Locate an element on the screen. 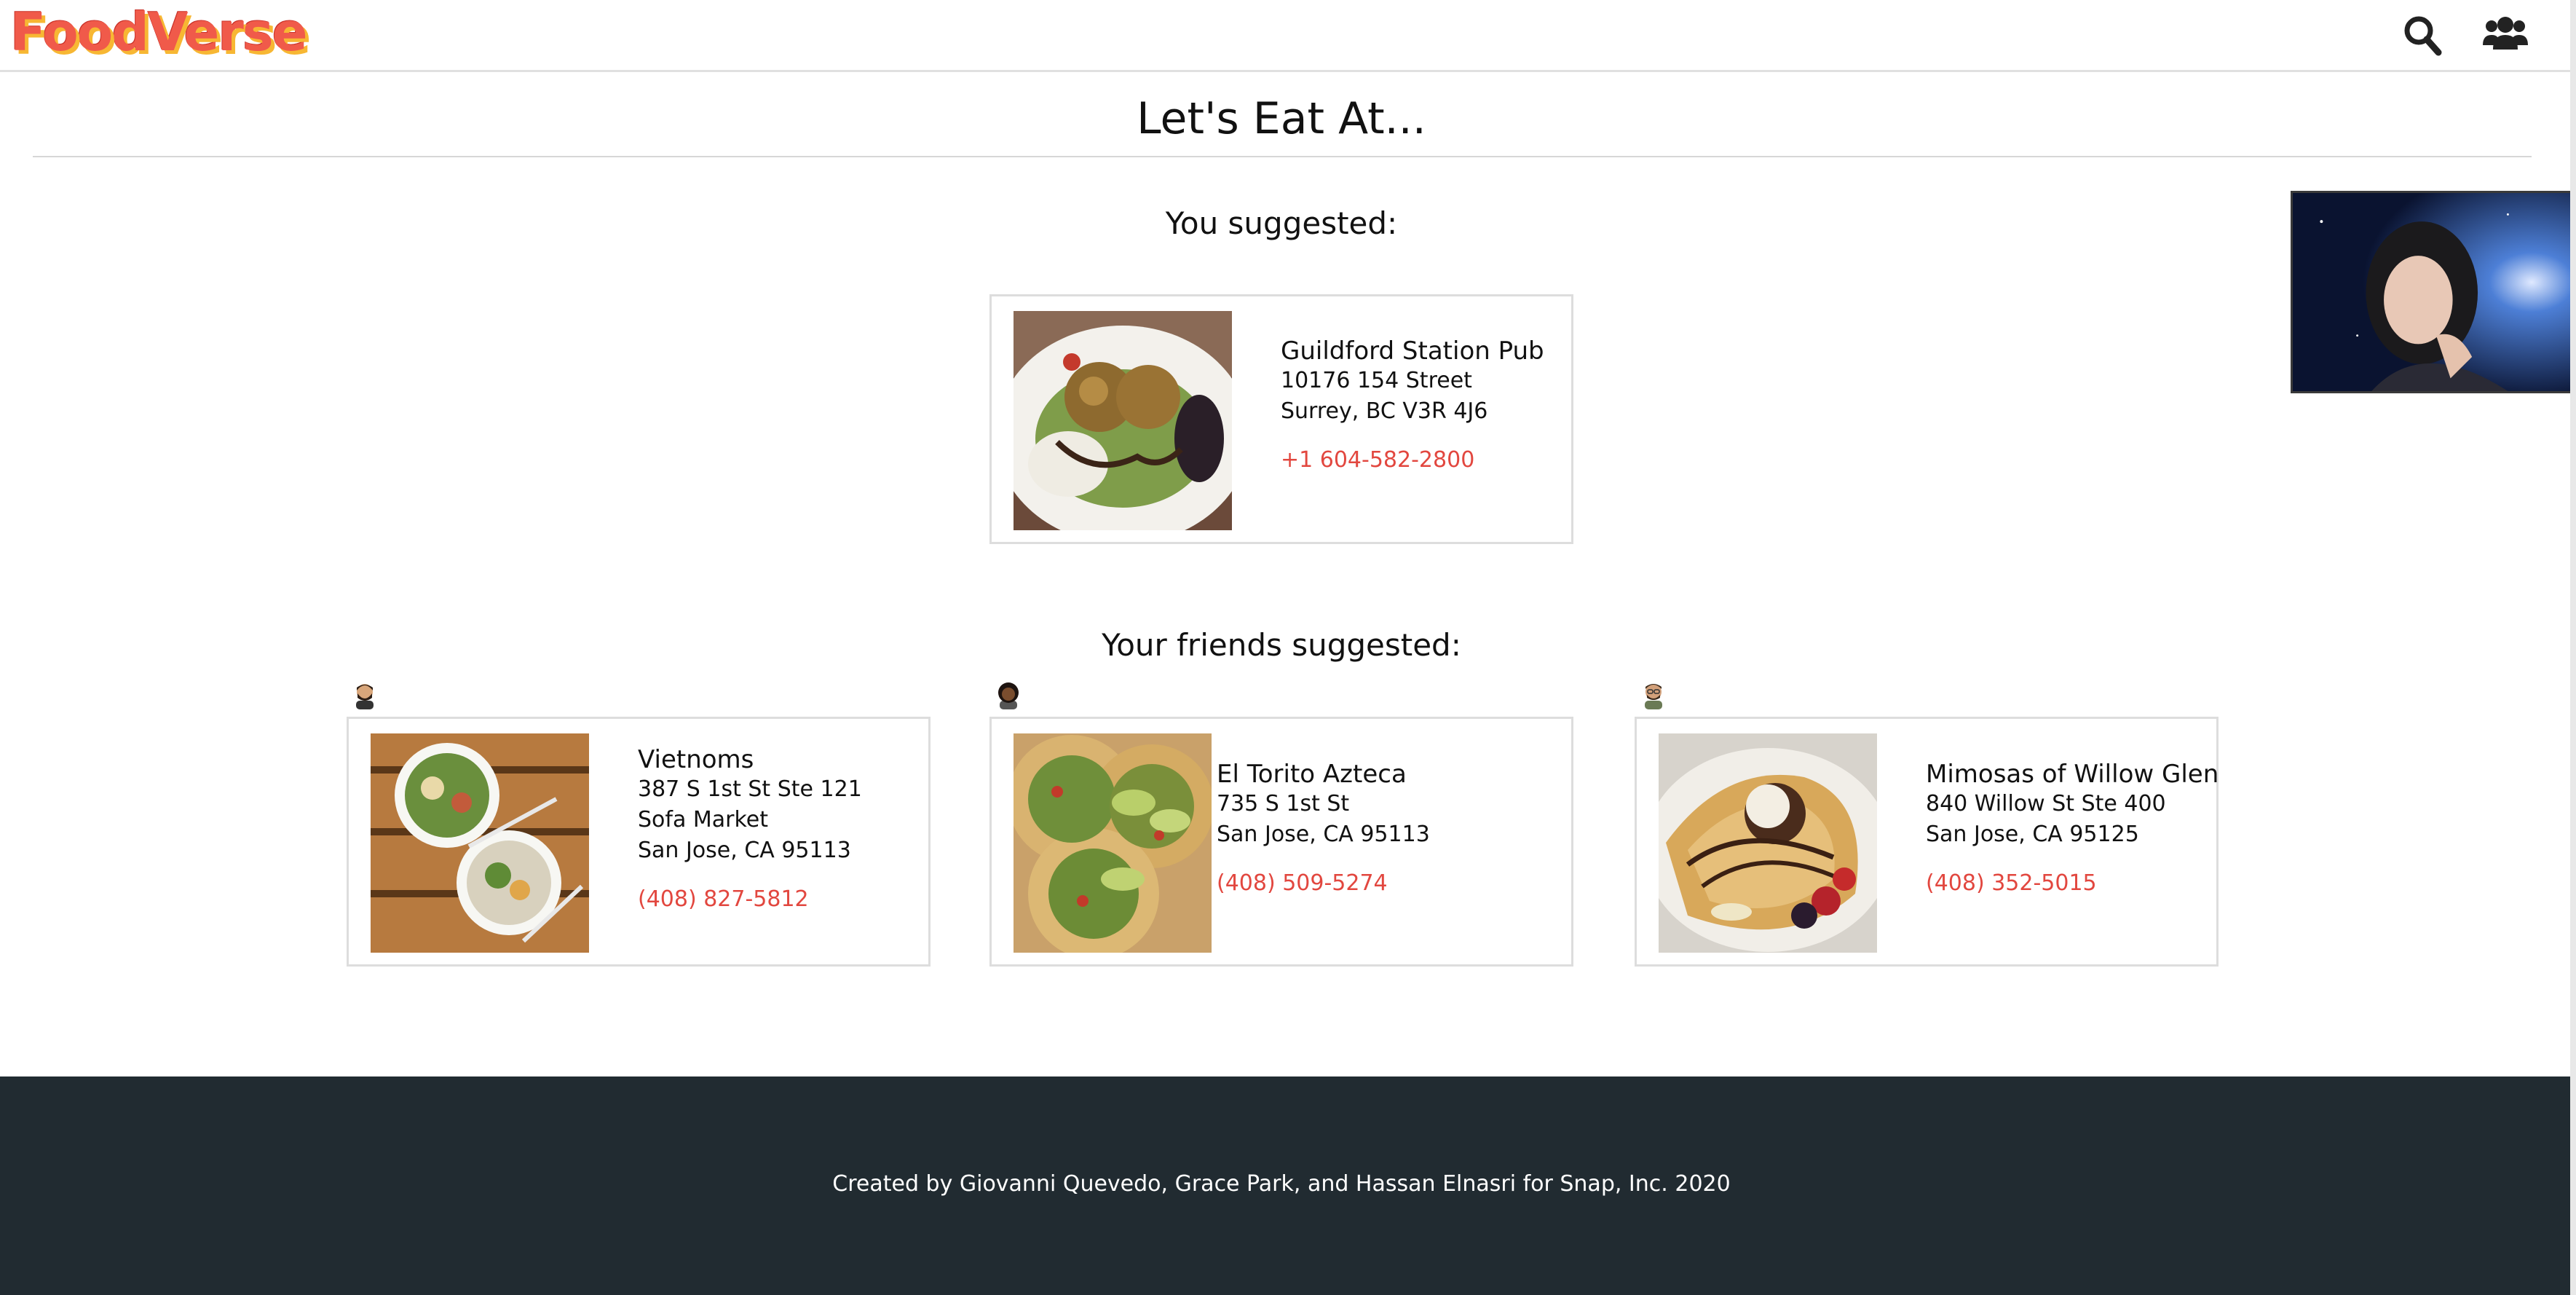  window-edge is located at coordinates (2573, 647).